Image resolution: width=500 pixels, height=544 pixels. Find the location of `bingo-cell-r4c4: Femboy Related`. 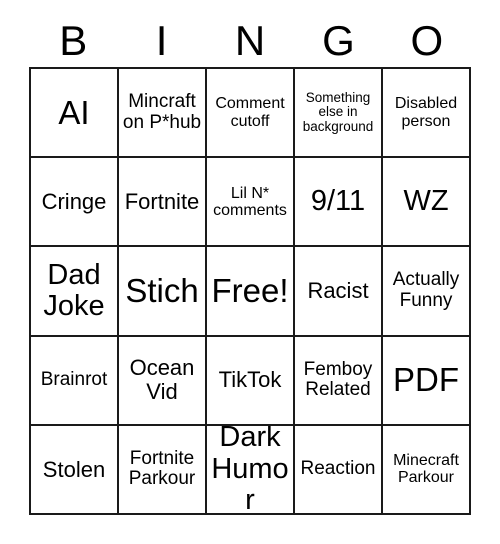

bingo-cell-r4c4: Femboy Related is located at coordinates (339, 381).